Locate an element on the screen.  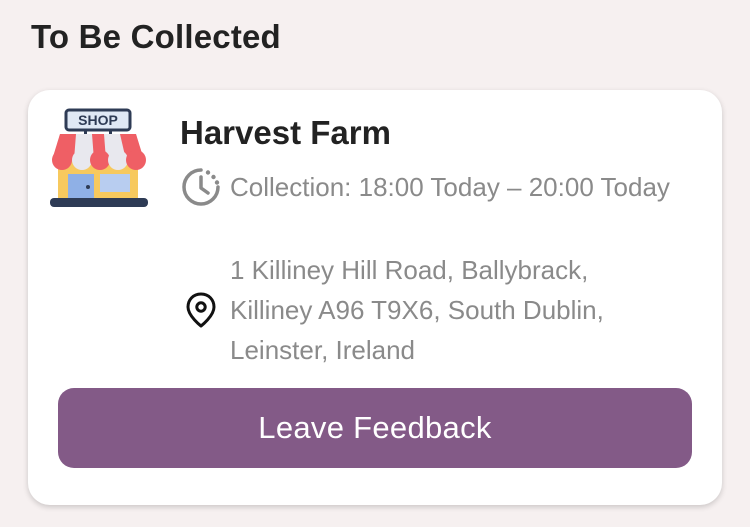
store-name: Harvest Farm is located at coordinates (285, 132).